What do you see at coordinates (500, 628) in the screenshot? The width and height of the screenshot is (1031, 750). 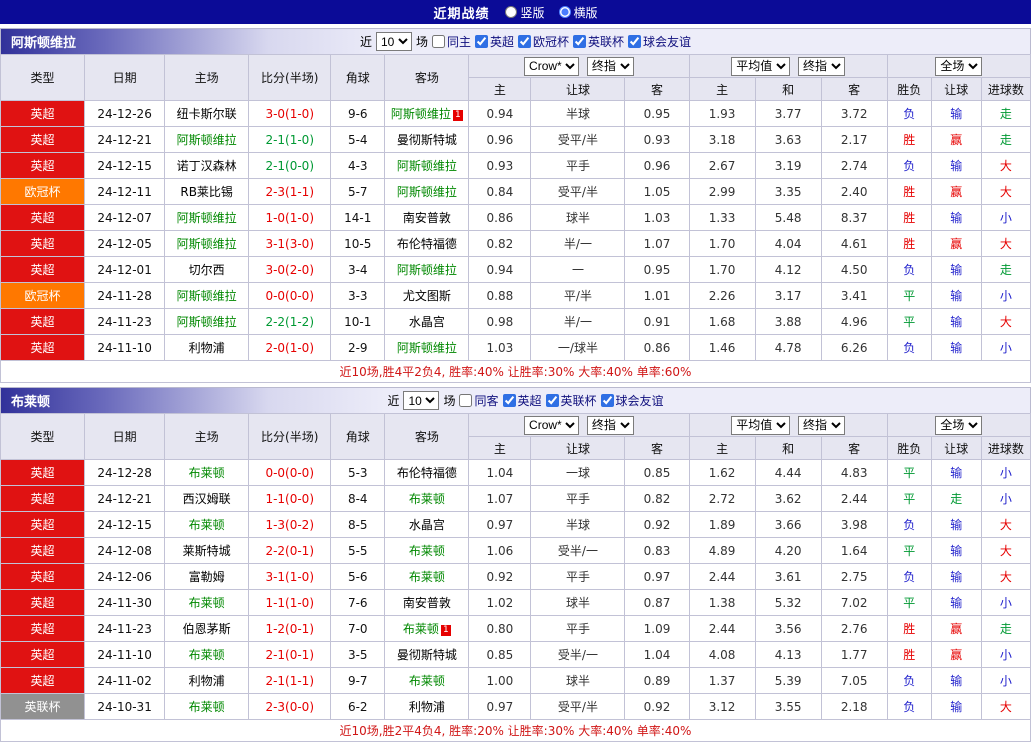 I see `odds-home: 0.80` at bounding box center [500, 628].